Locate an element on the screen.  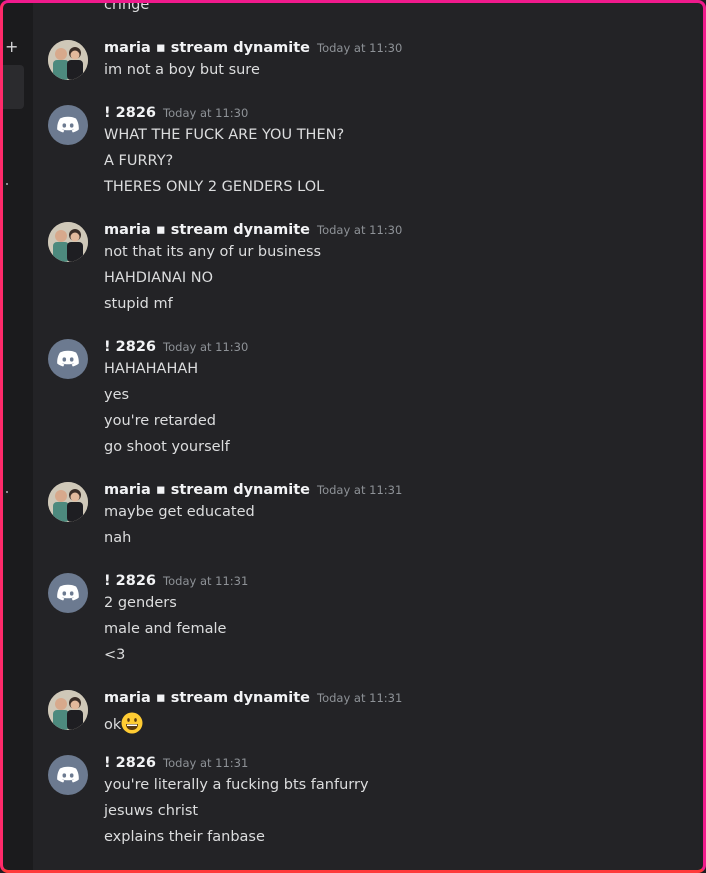
server-tab is located at coordinates (13, 87).